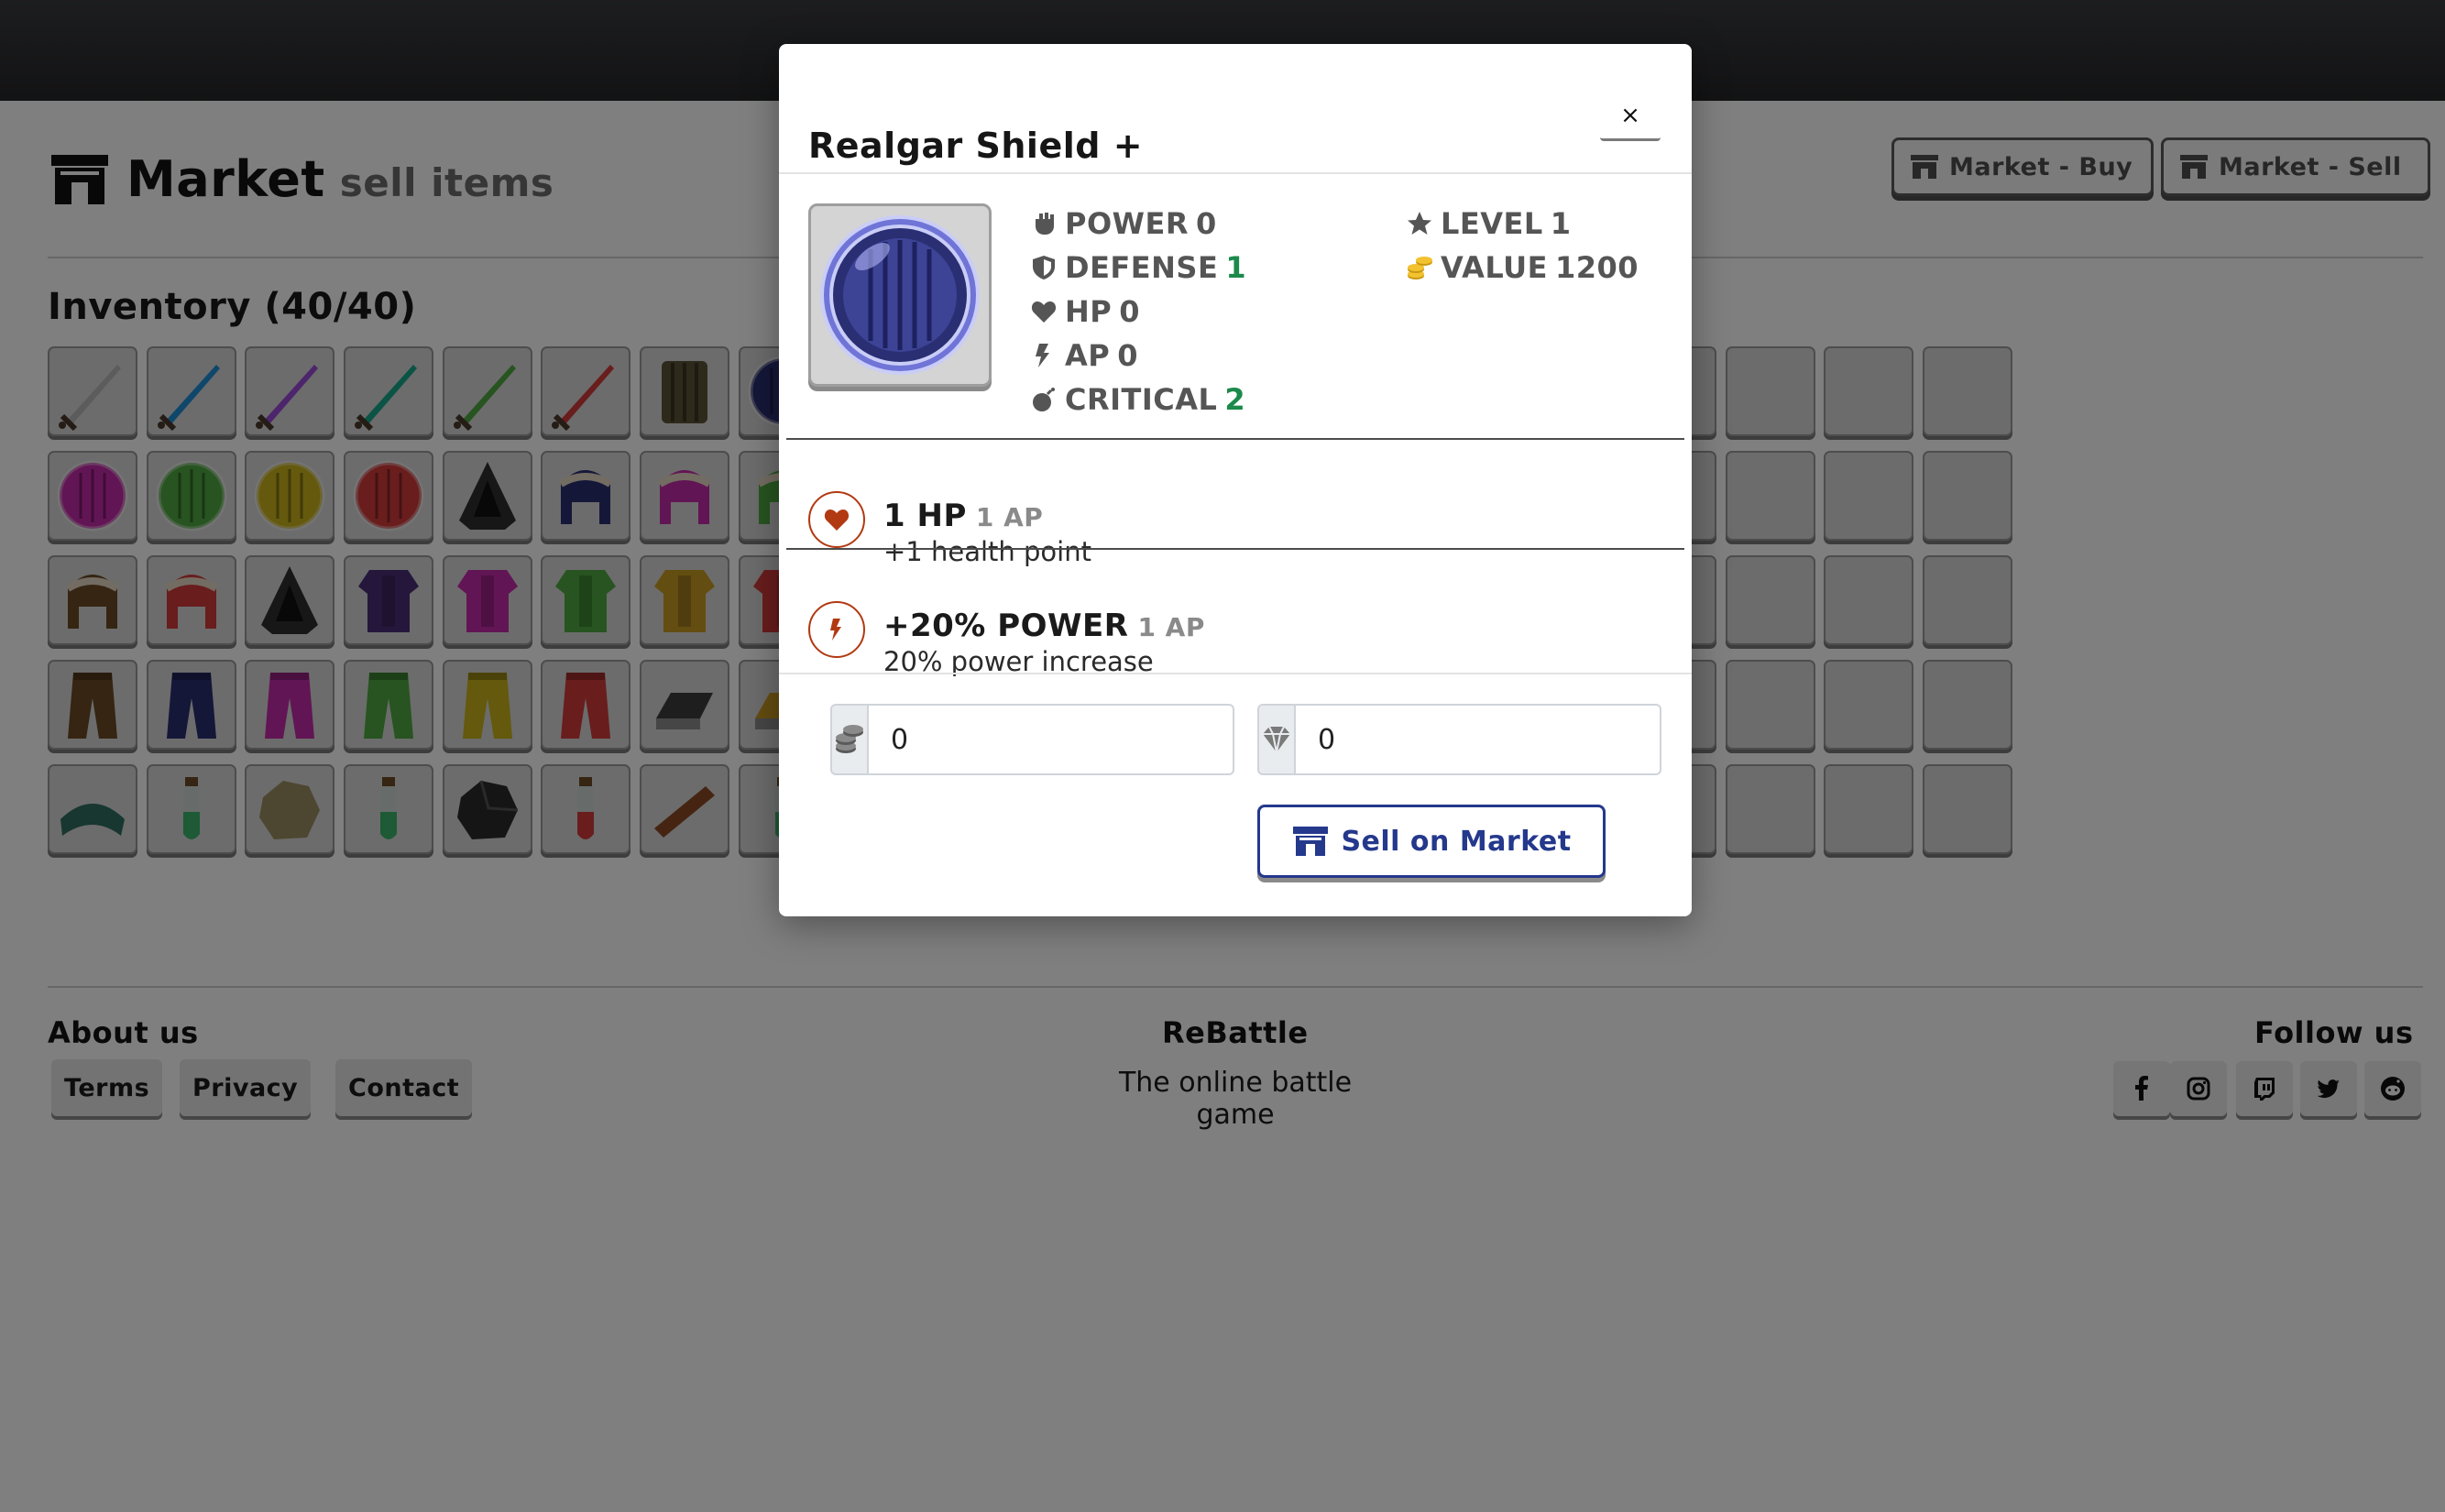 The width and height of the screenshot is (2445, 1512). I want to click on stat-defense: DEFENSE 1, so click(1138, 267).